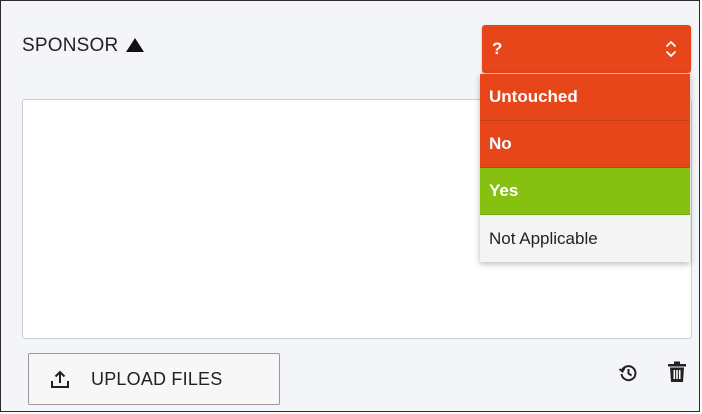 The width and height of the screenshot is (702, 414). What do you see at coordinates (500, 143) in the screenshot?
I see `option-label: No` at bounding box center [500, 143].